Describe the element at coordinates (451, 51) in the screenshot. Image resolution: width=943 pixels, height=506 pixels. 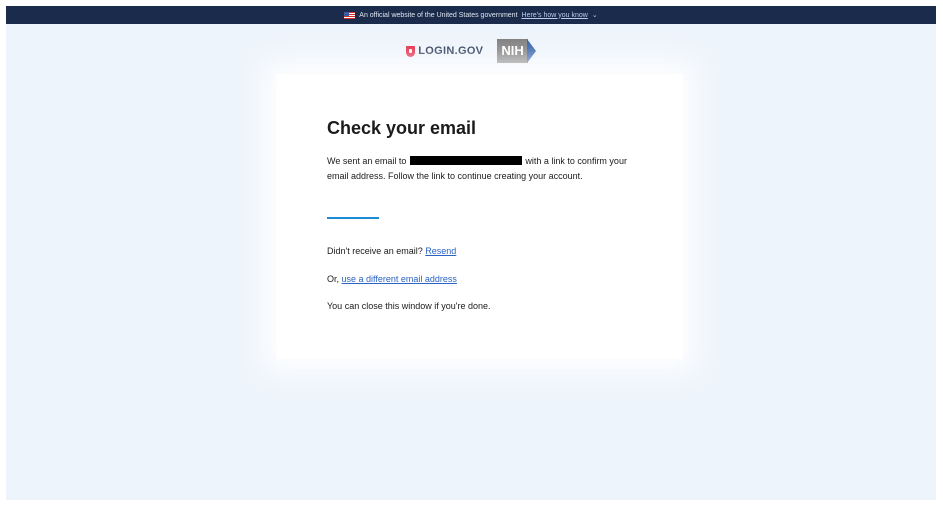
I see `login-gov-logo-text: LOGIN.GOV` at that location.